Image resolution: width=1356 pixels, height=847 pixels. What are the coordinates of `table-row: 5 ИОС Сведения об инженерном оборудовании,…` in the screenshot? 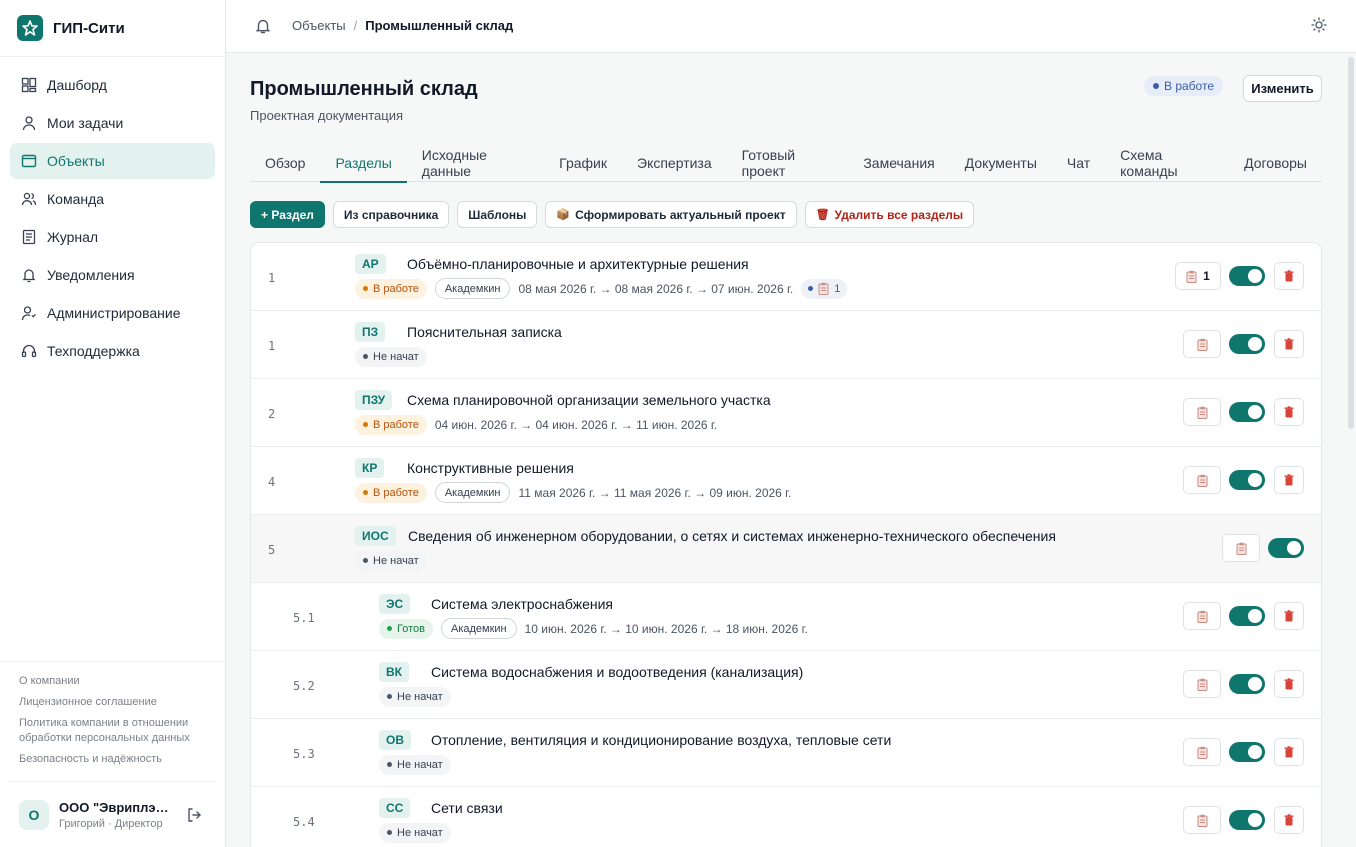 It's located at (786, 549).